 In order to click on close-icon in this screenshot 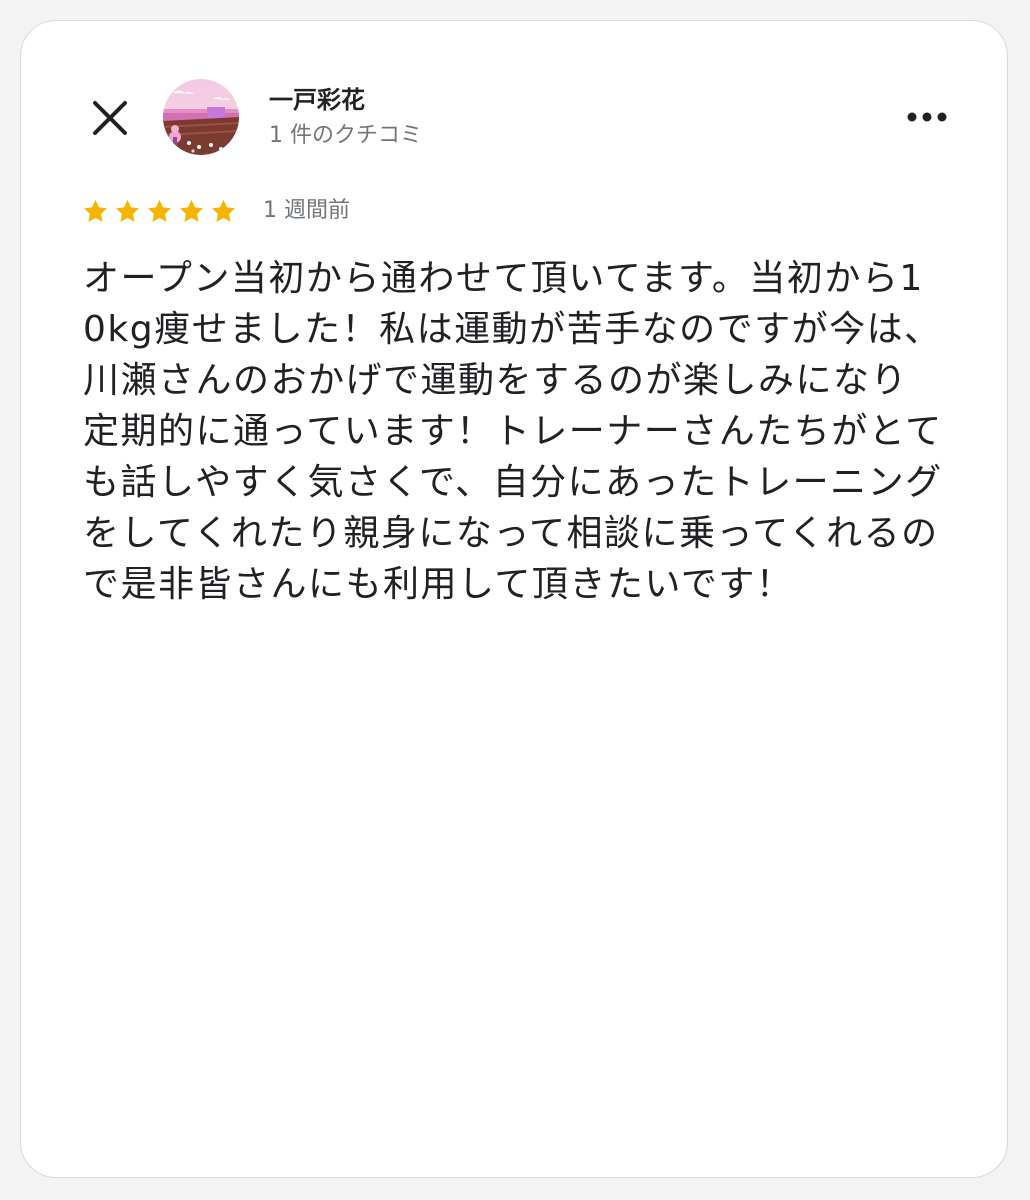, I will do `click(110, 118)`.